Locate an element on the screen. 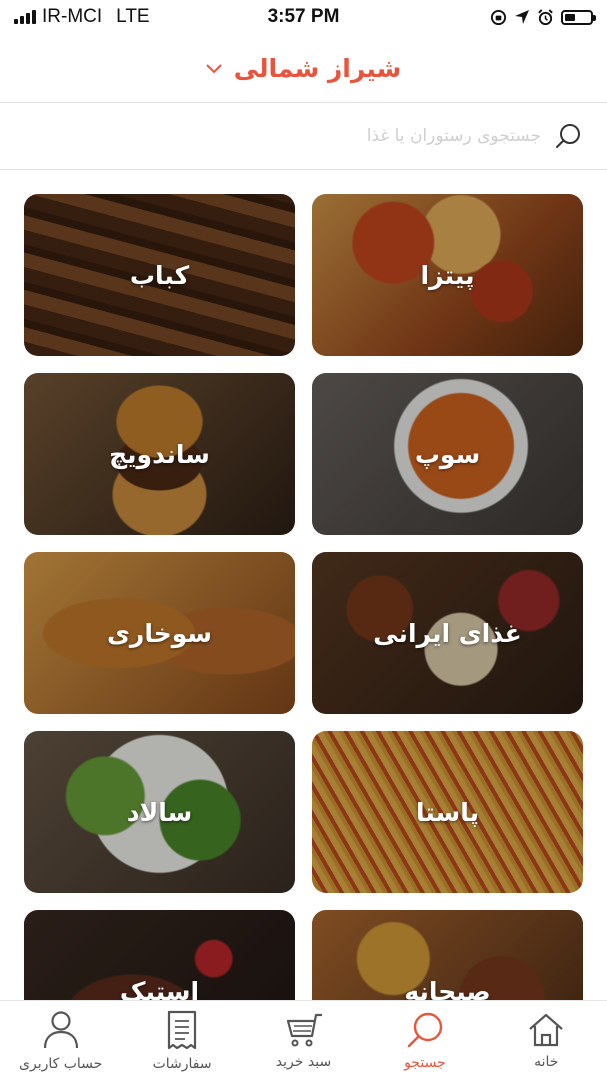 This screenshot has height=1080, width=607. category-label: کباب is located at coordinates (159, 275).